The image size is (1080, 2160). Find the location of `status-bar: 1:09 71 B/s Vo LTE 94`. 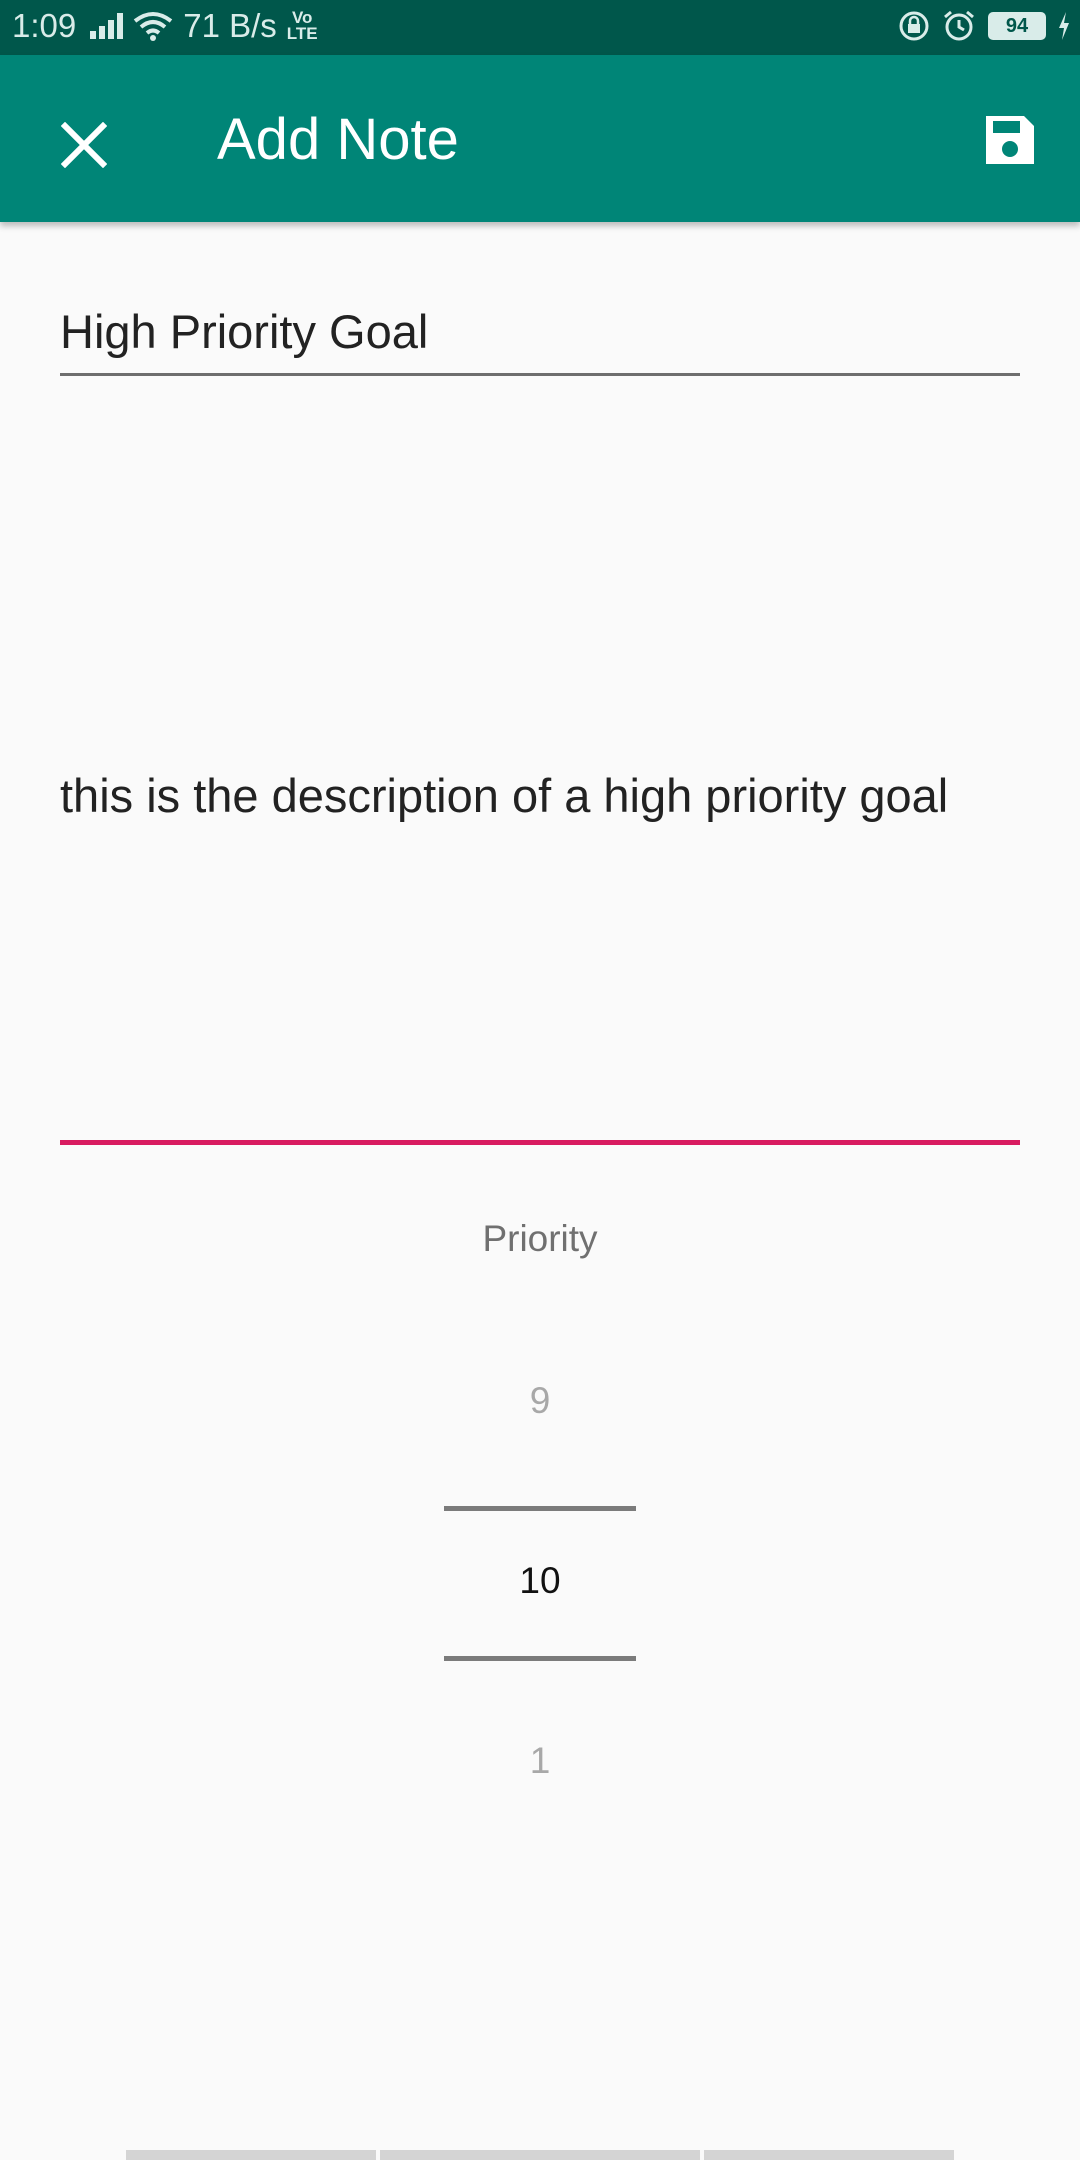

status-bar: 1:09 71 B/s Vo LTE 94 is located at coordinates (540, 27).